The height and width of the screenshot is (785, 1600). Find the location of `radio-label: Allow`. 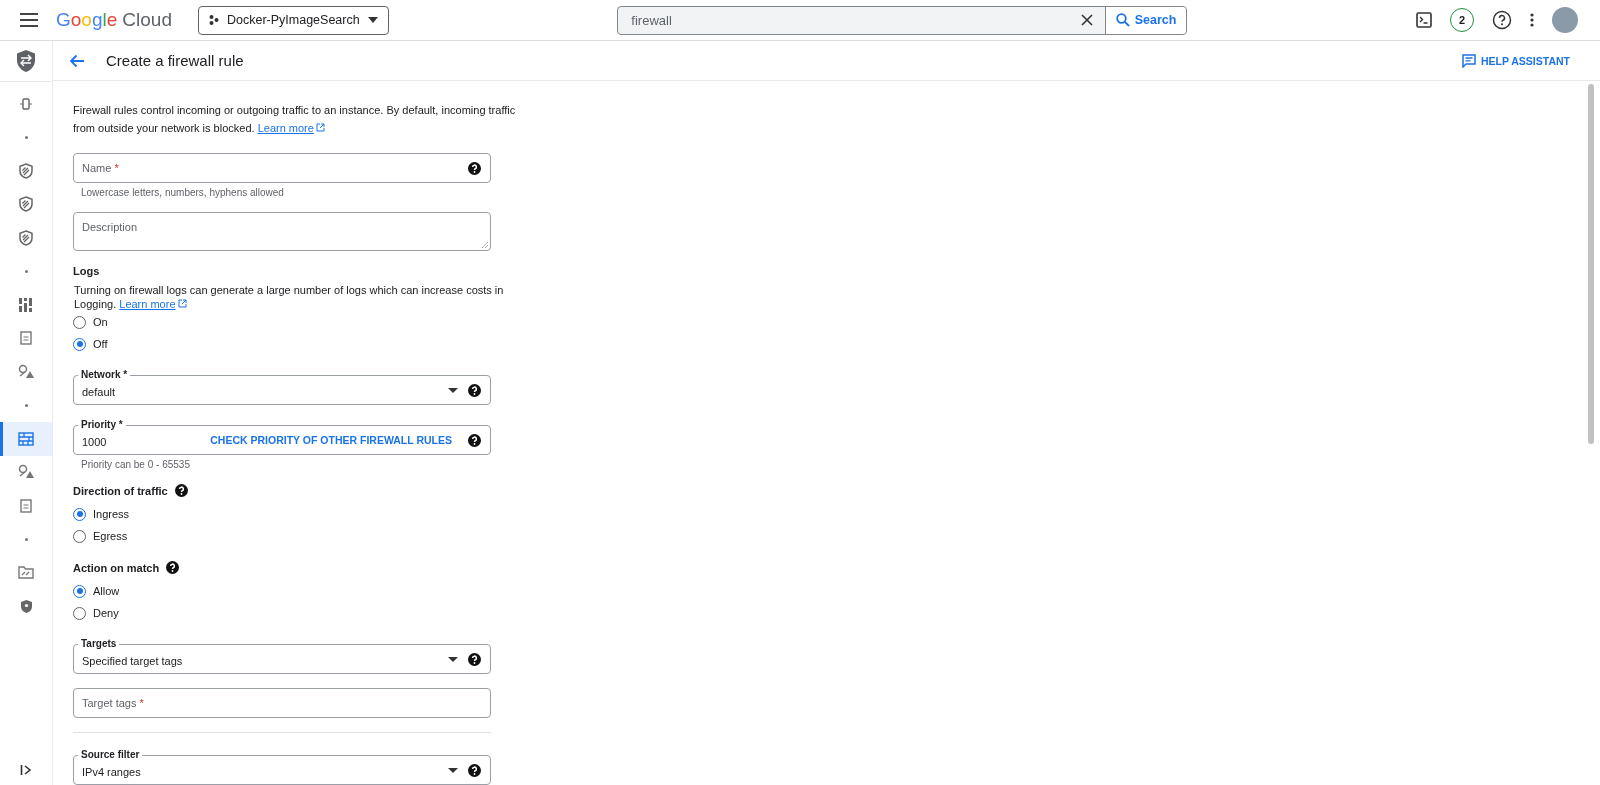

radio-label: Allow is located at coordinates (106, 591).